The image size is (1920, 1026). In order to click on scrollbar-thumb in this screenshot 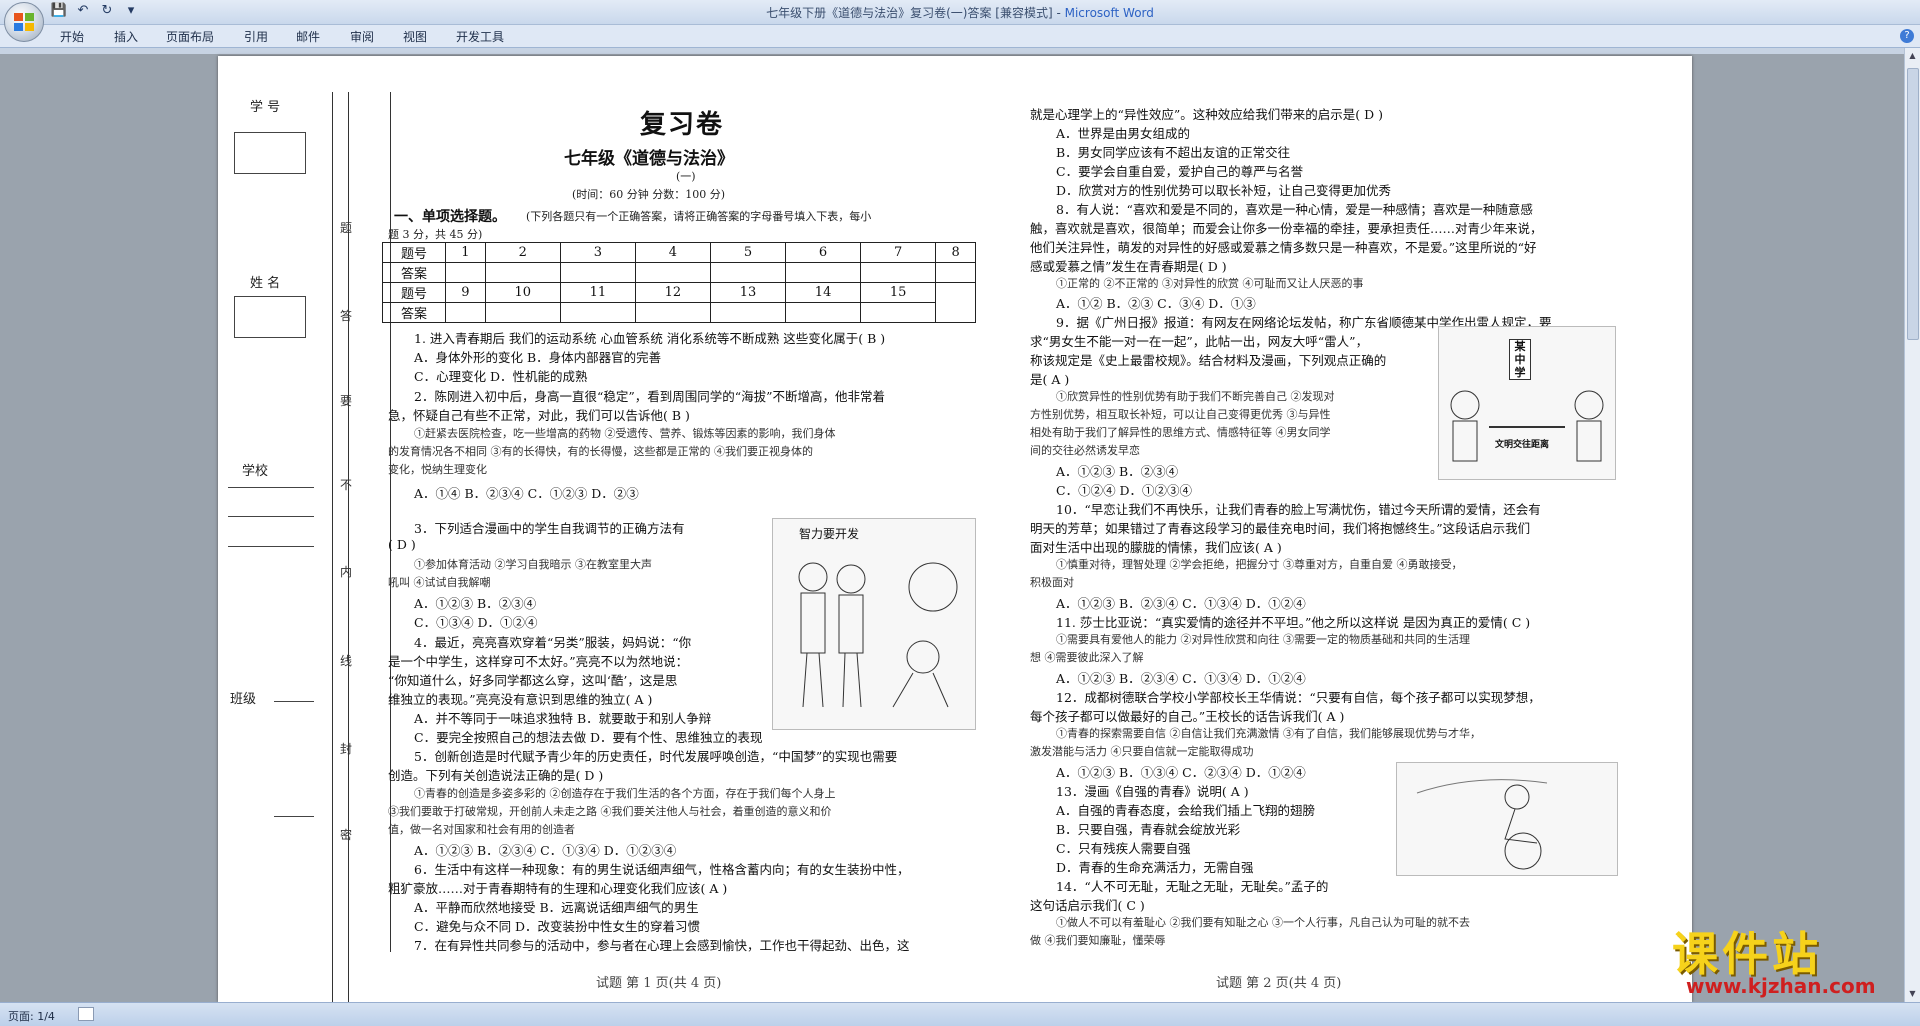, I will do `click(1913, 204)`.